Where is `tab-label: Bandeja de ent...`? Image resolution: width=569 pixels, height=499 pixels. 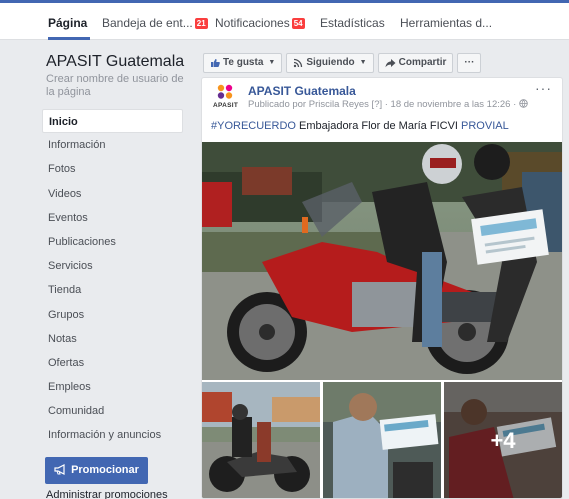
tab-label: Bandeja de ent... is located at coordinates (147, 23).